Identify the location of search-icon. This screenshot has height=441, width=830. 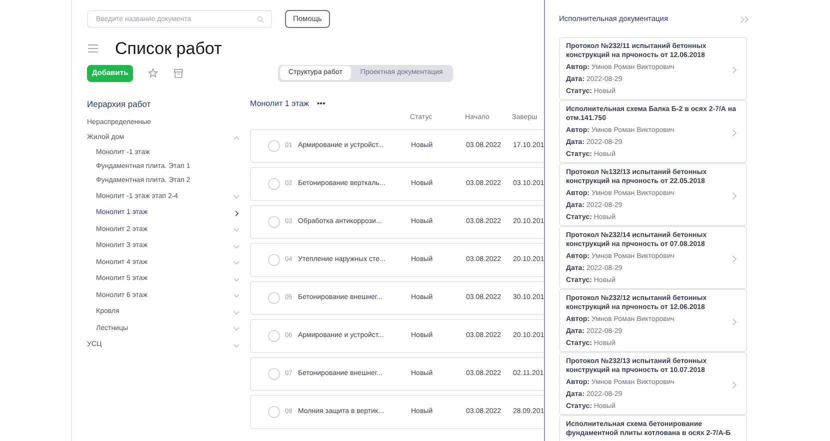
(260, 19).